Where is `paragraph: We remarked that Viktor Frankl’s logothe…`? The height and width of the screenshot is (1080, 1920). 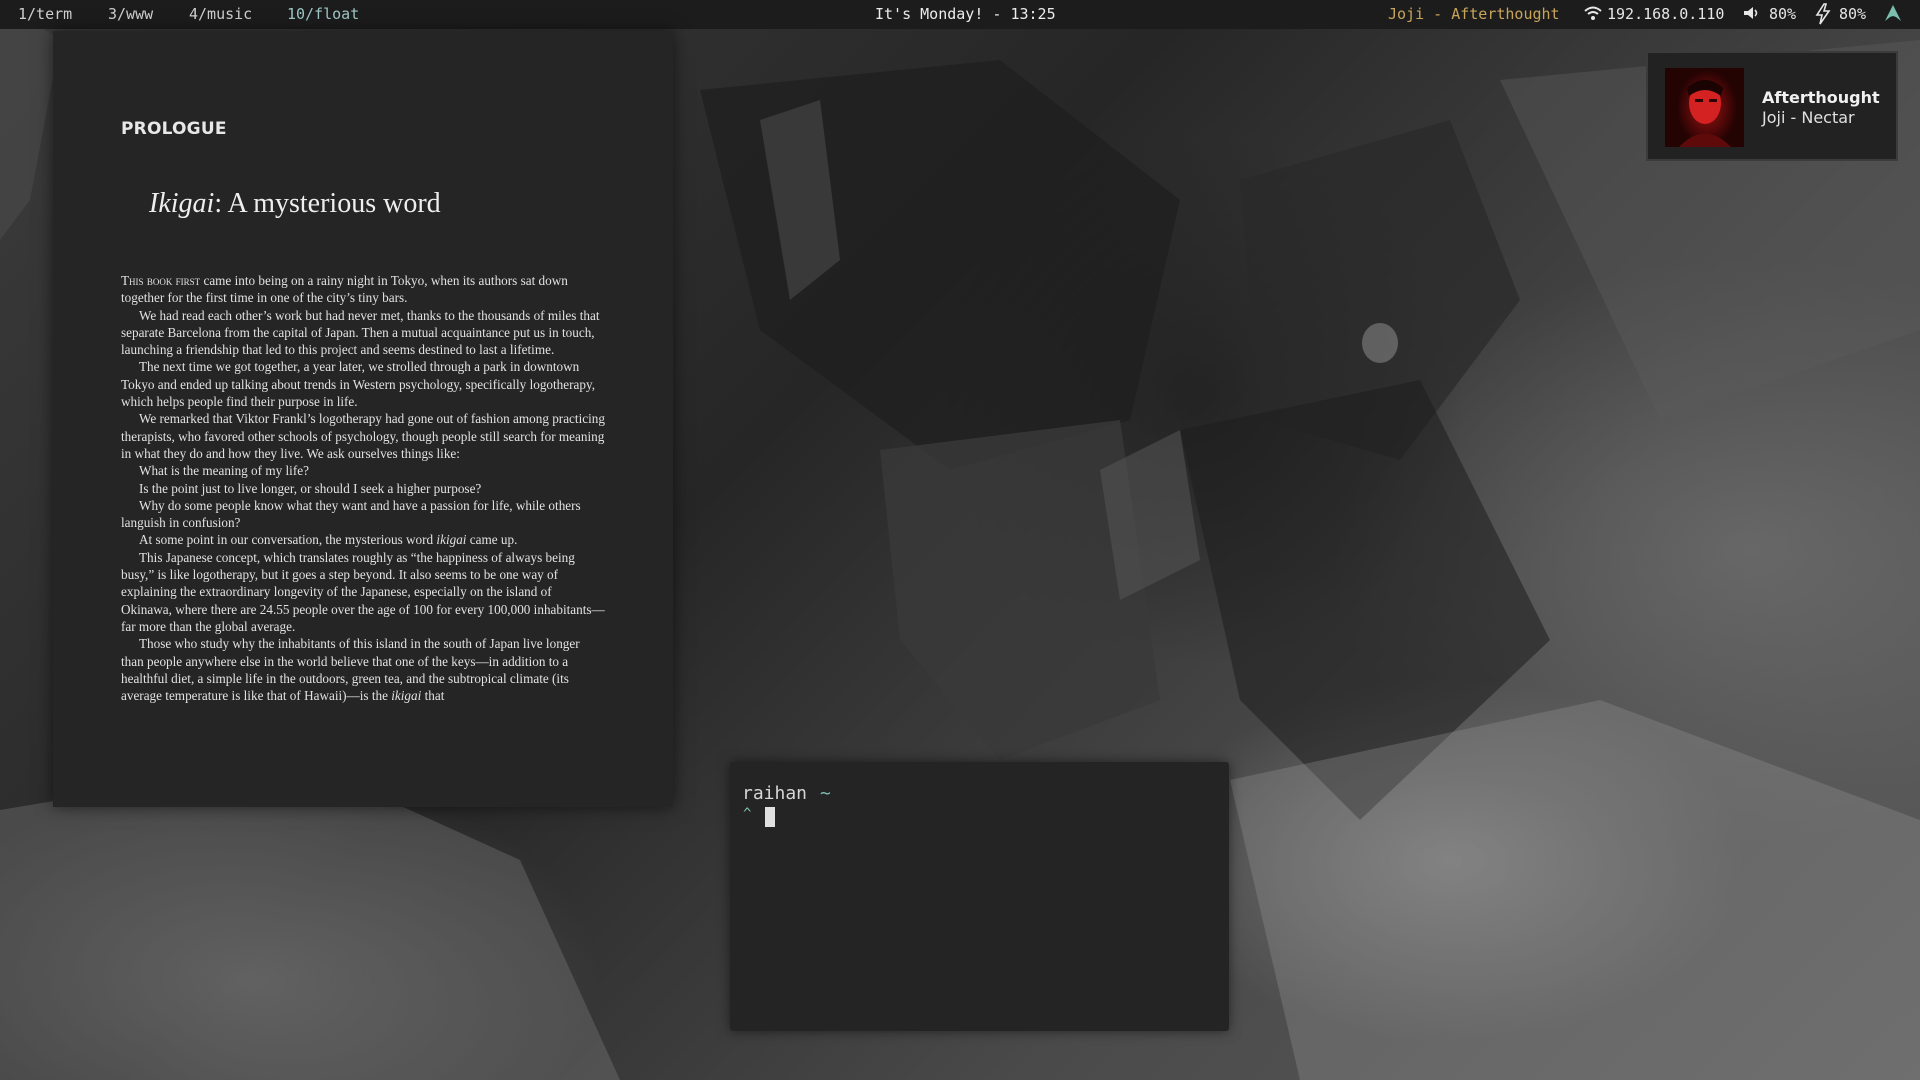
paragraph: We remarked that Viktor Frankl’s logothe… is located at coordinates (363, 436).